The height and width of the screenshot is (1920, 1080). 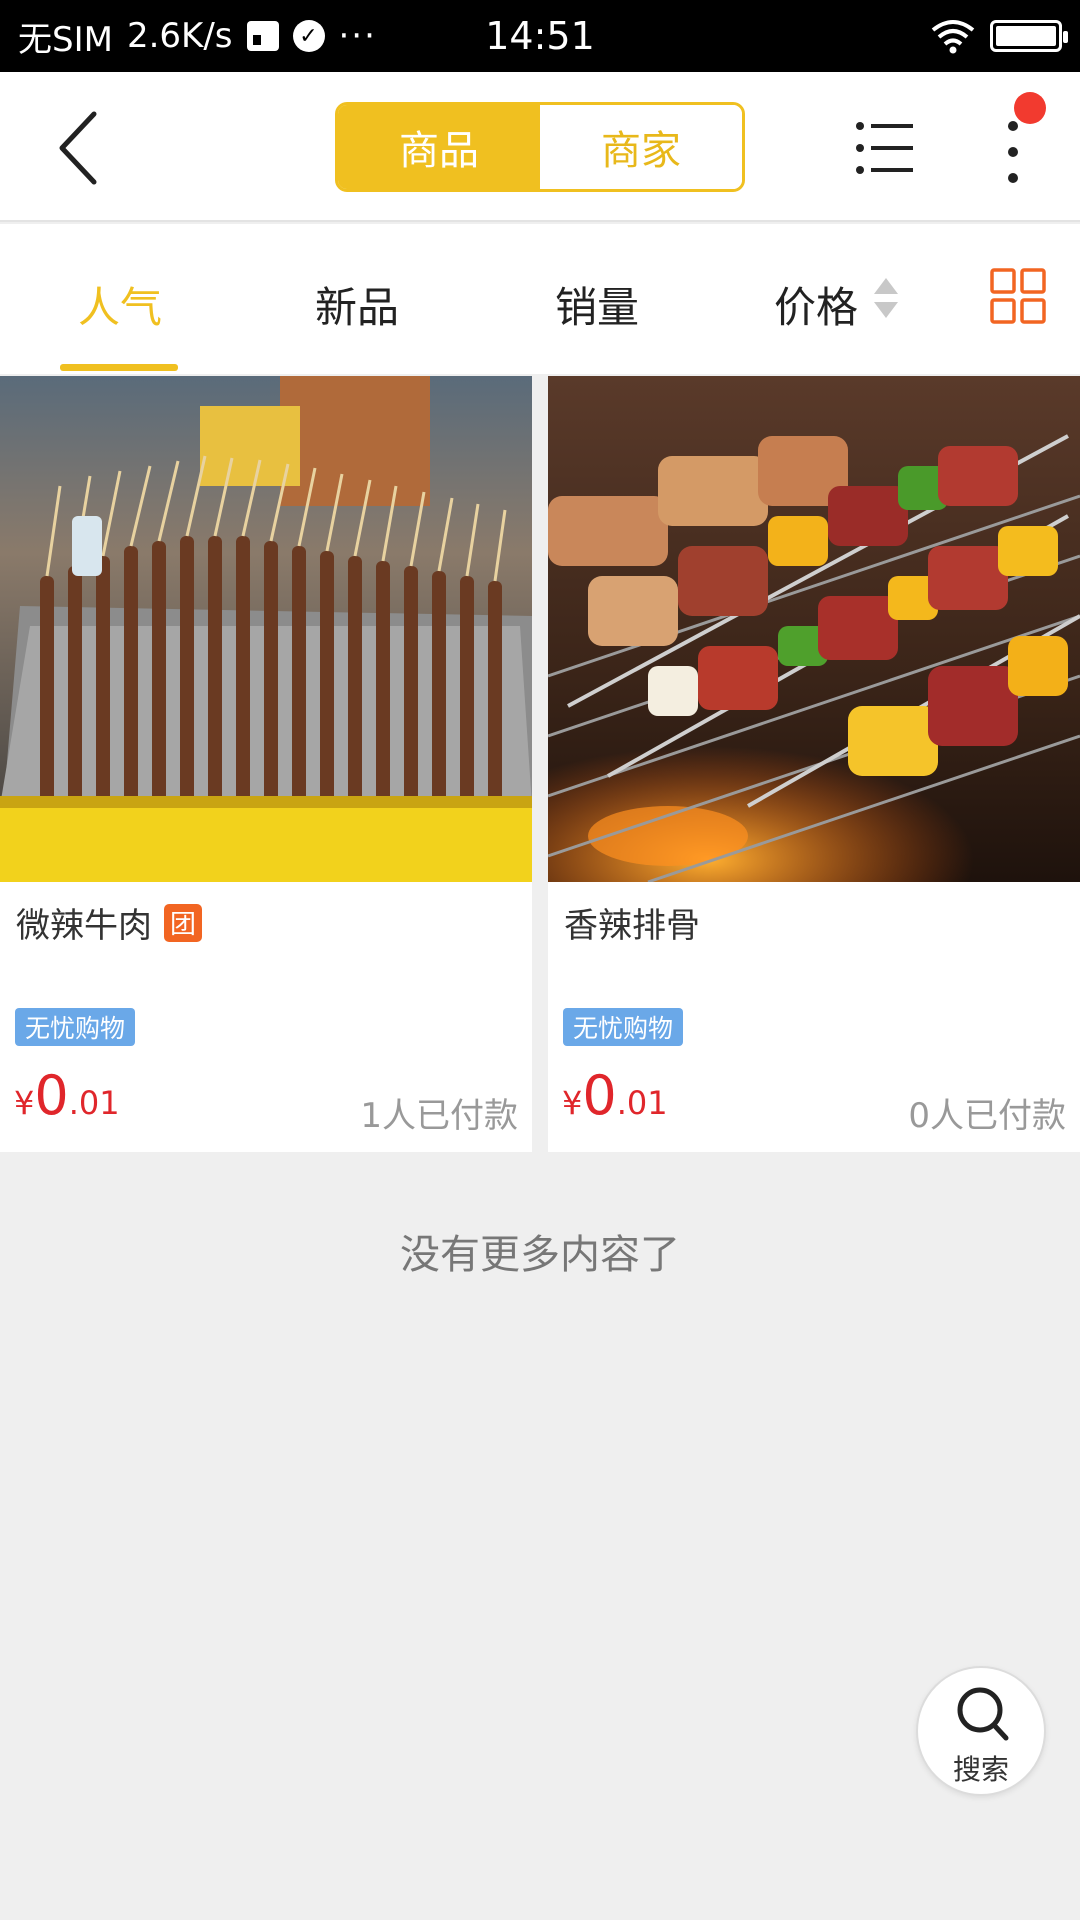 I want to click on product-title: 香辣排骨, so click(x=632, y=922).